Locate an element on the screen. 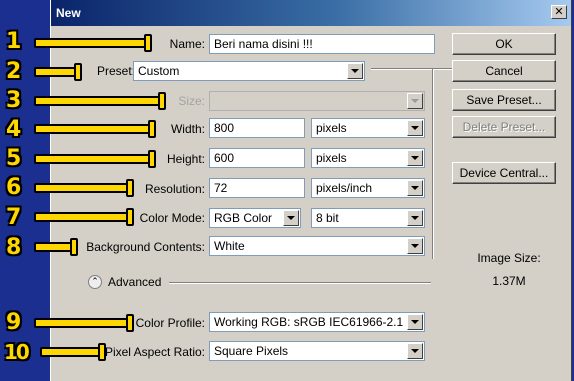 The width and height of the screenshot is (574, 381). height-unit-value: pixels is located at coordinates (331, 158).